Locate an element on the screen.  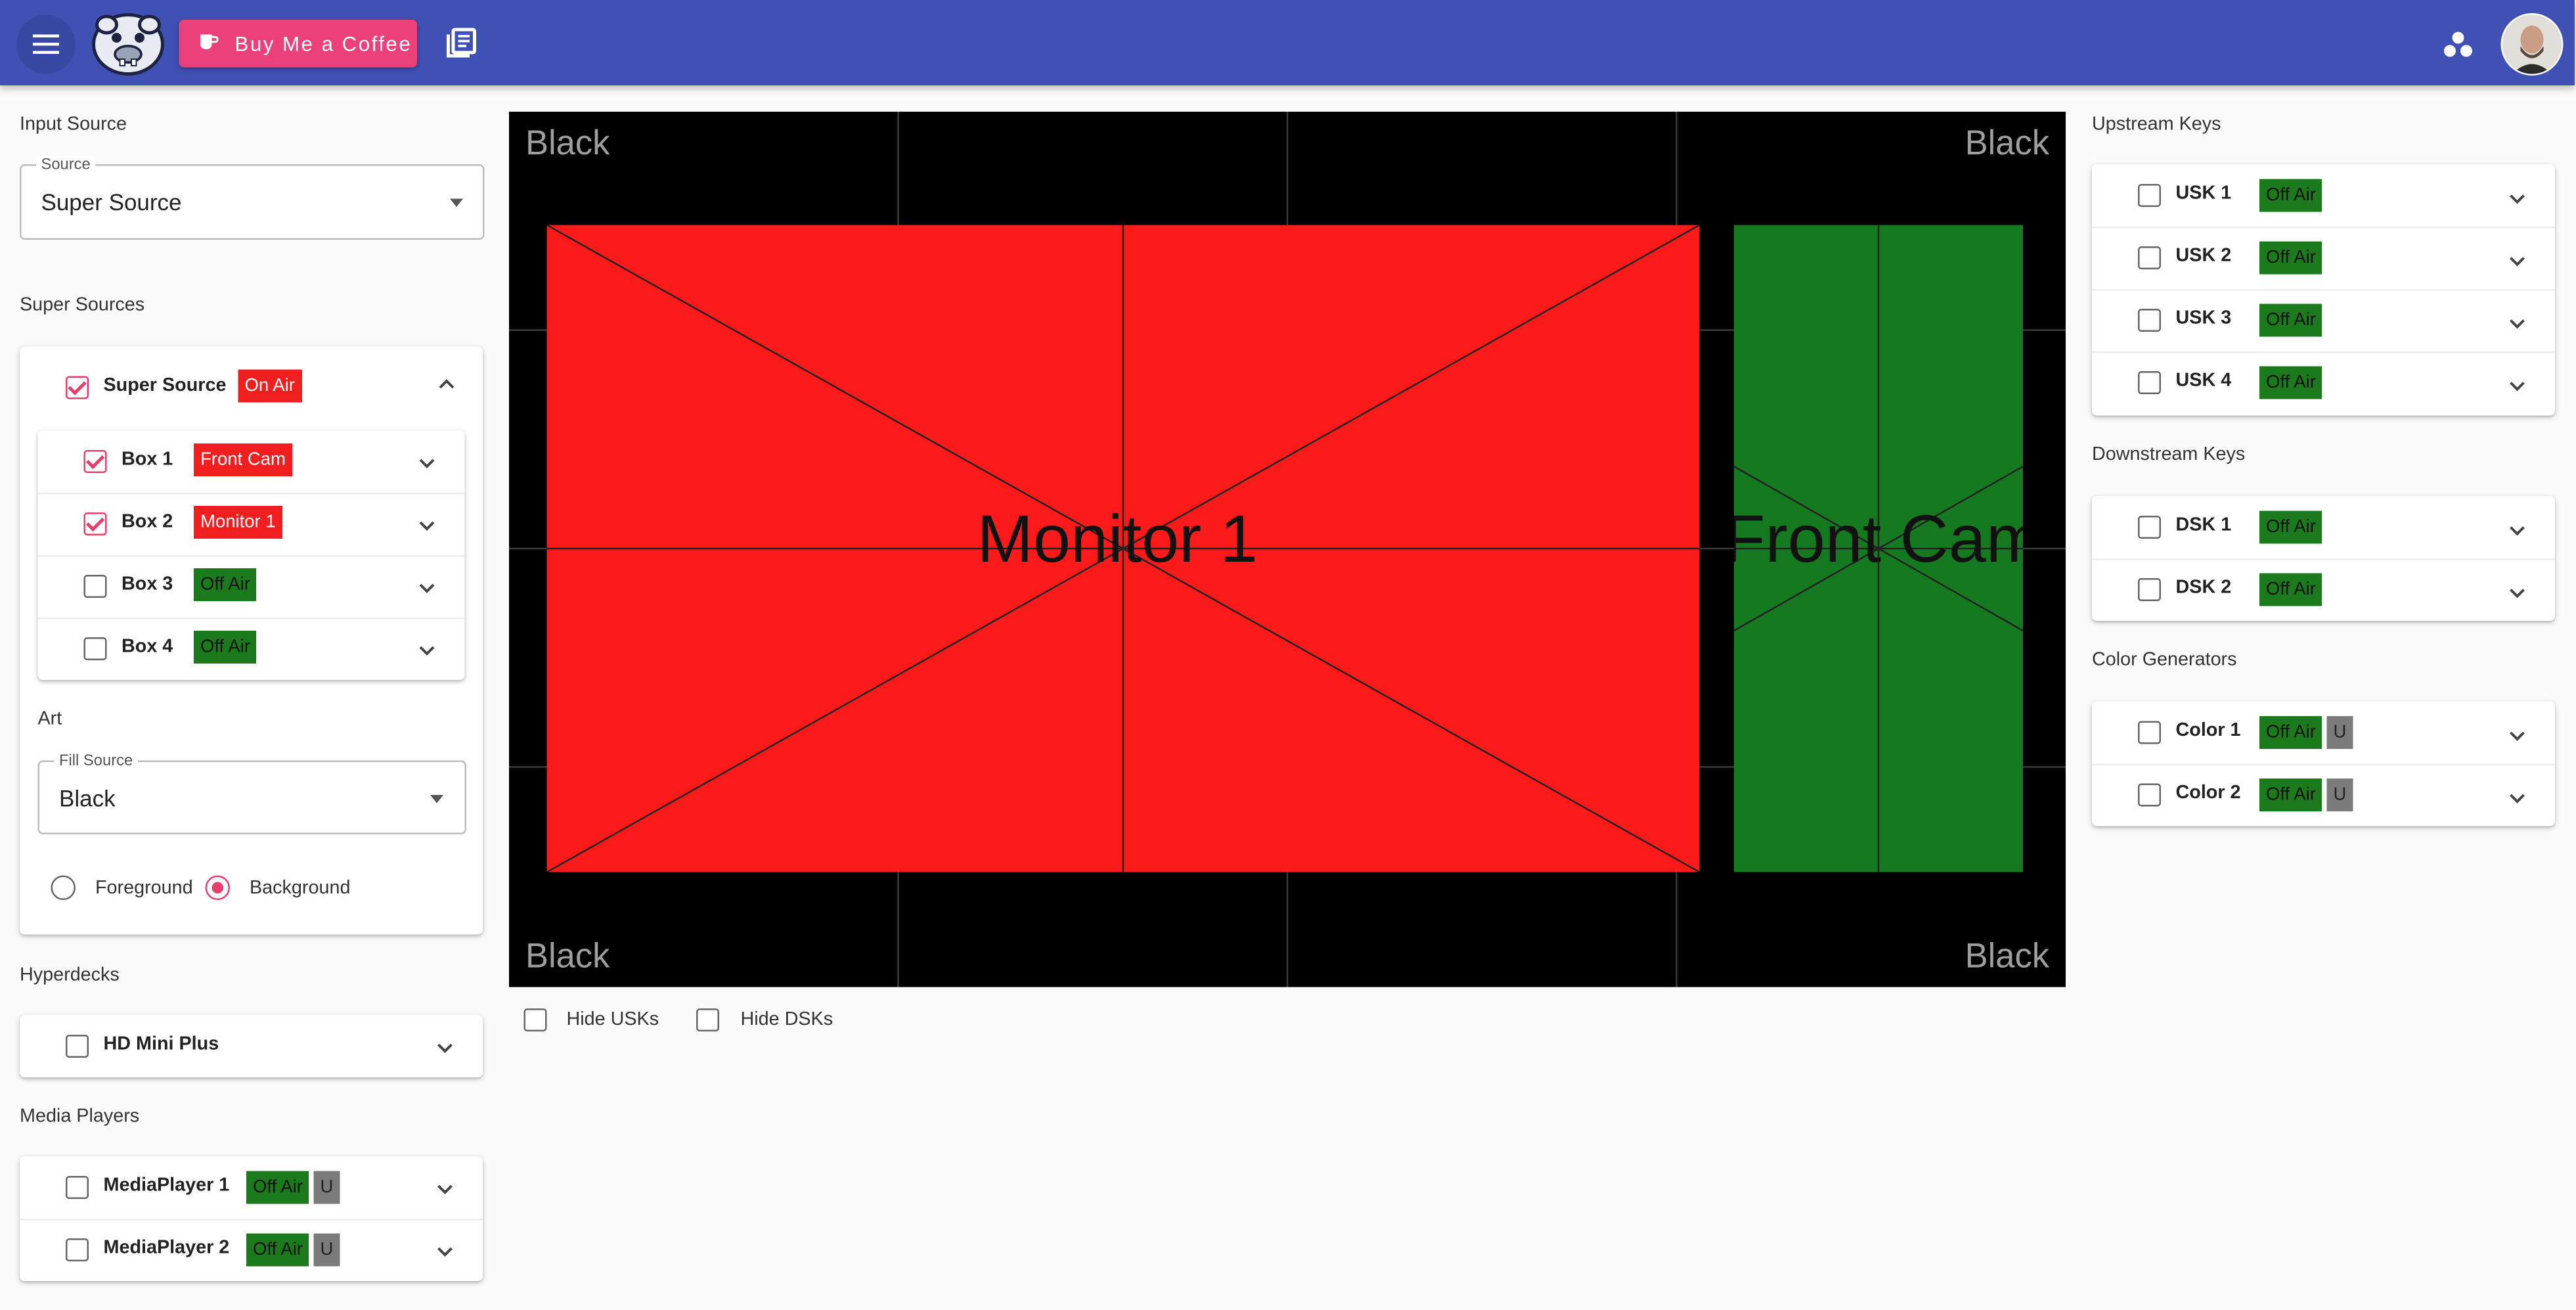
dsk-2-checkbox is located at coordinates (2149, 589).